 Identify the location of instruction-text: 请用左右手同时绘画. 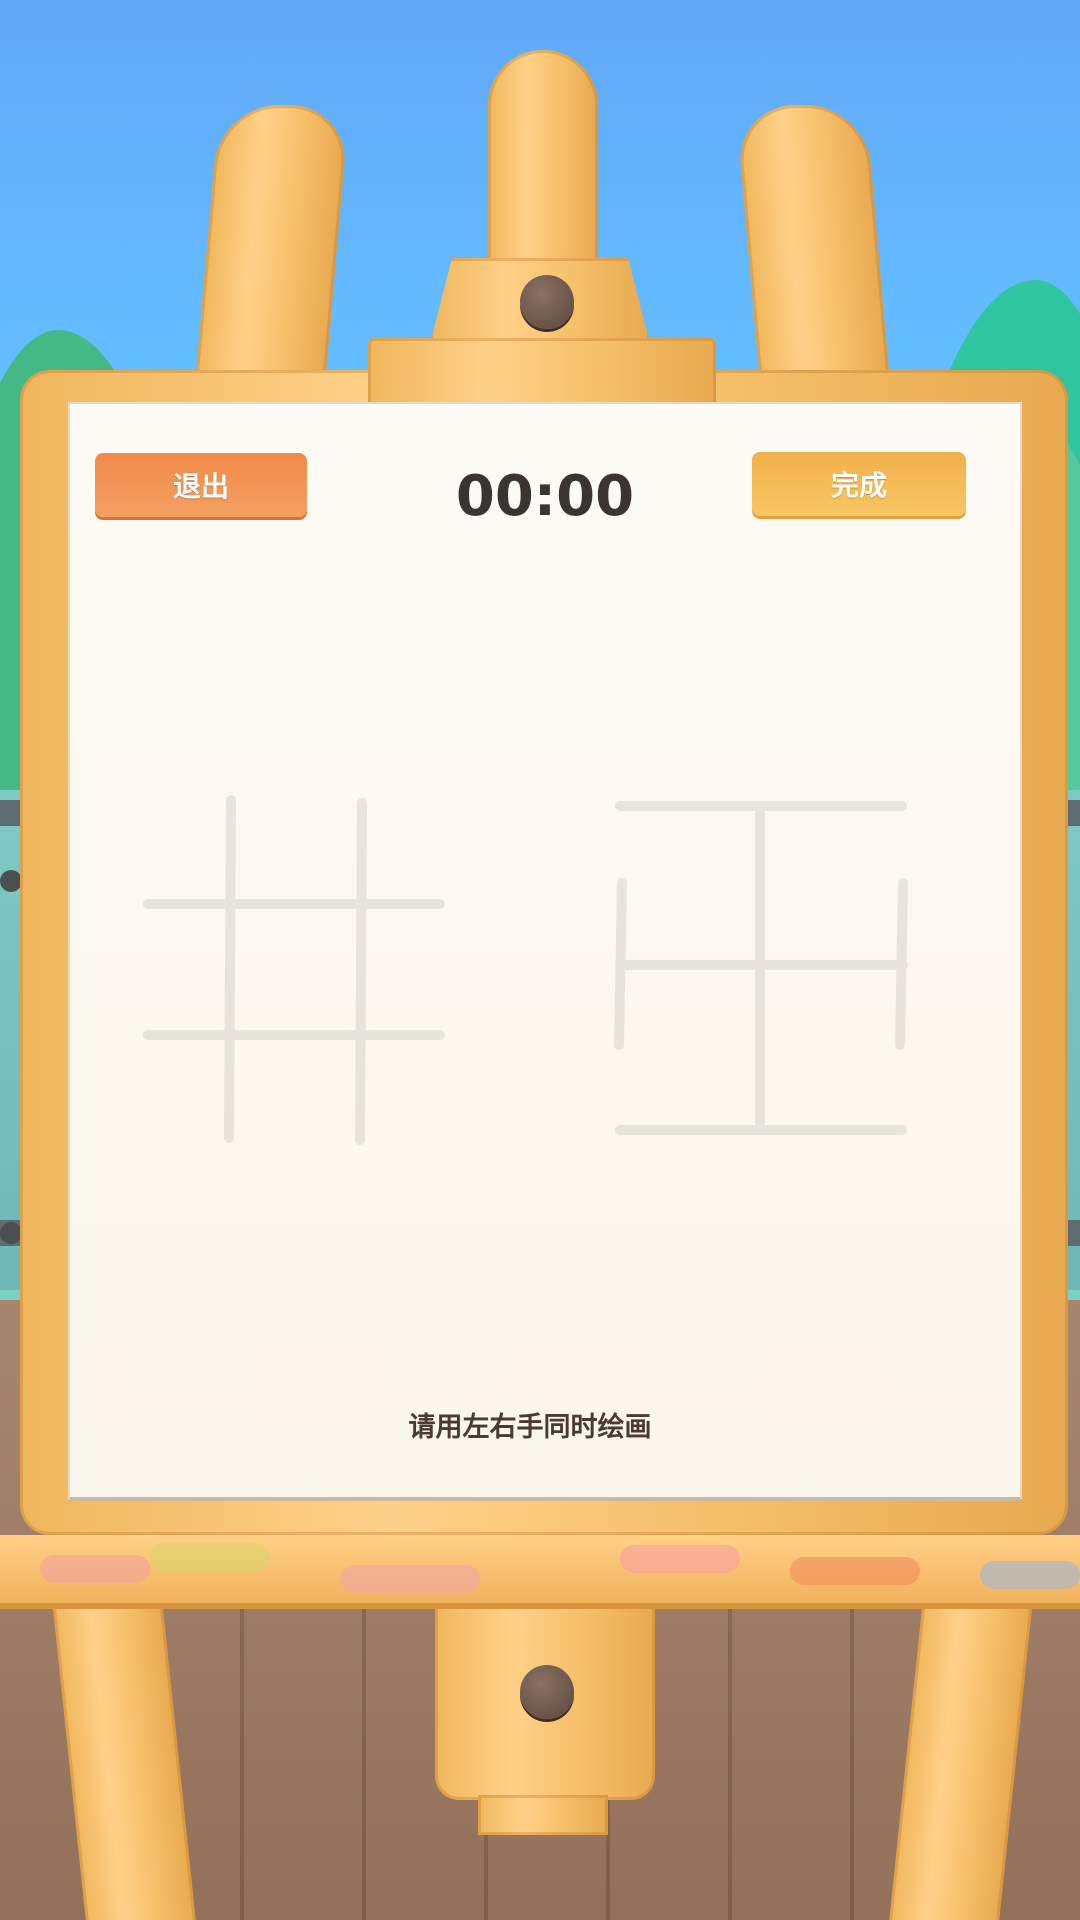
(530, 1427).